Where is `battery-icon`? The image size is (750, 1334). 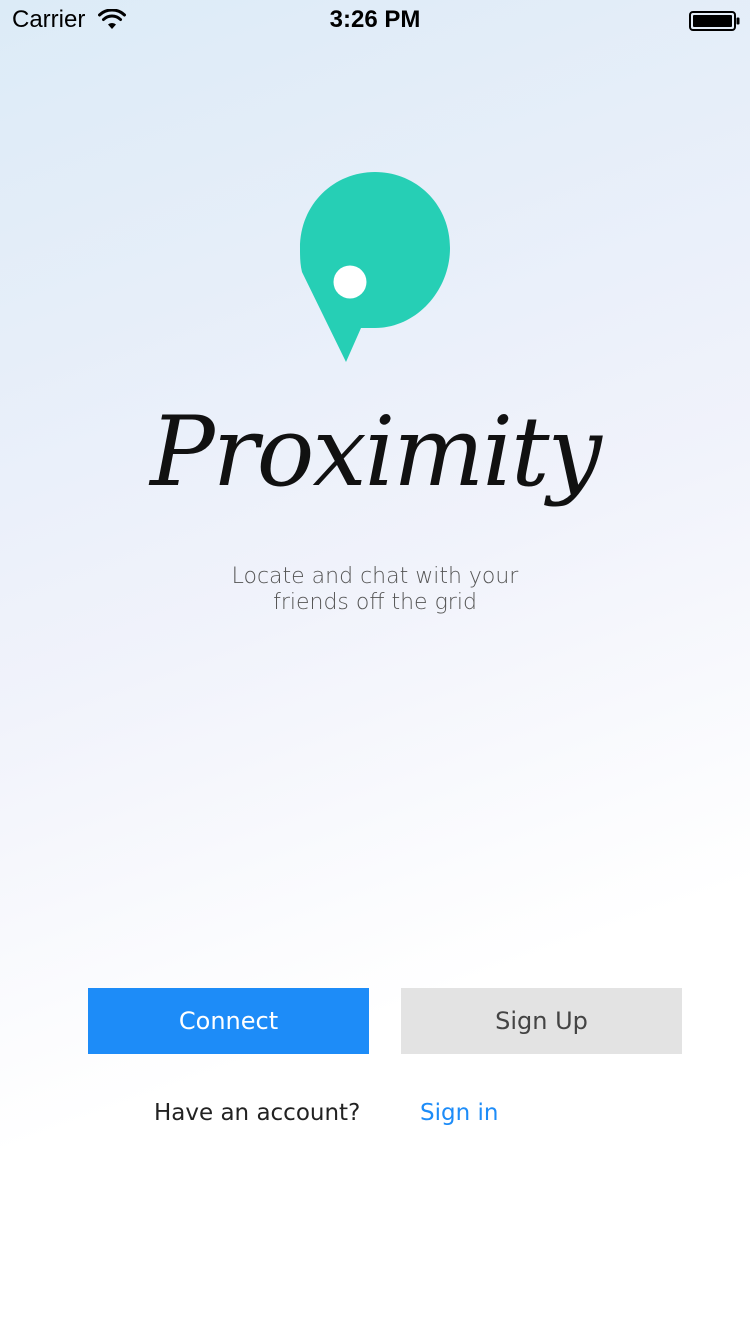 battery-icon is located at coordinates (714, 21).